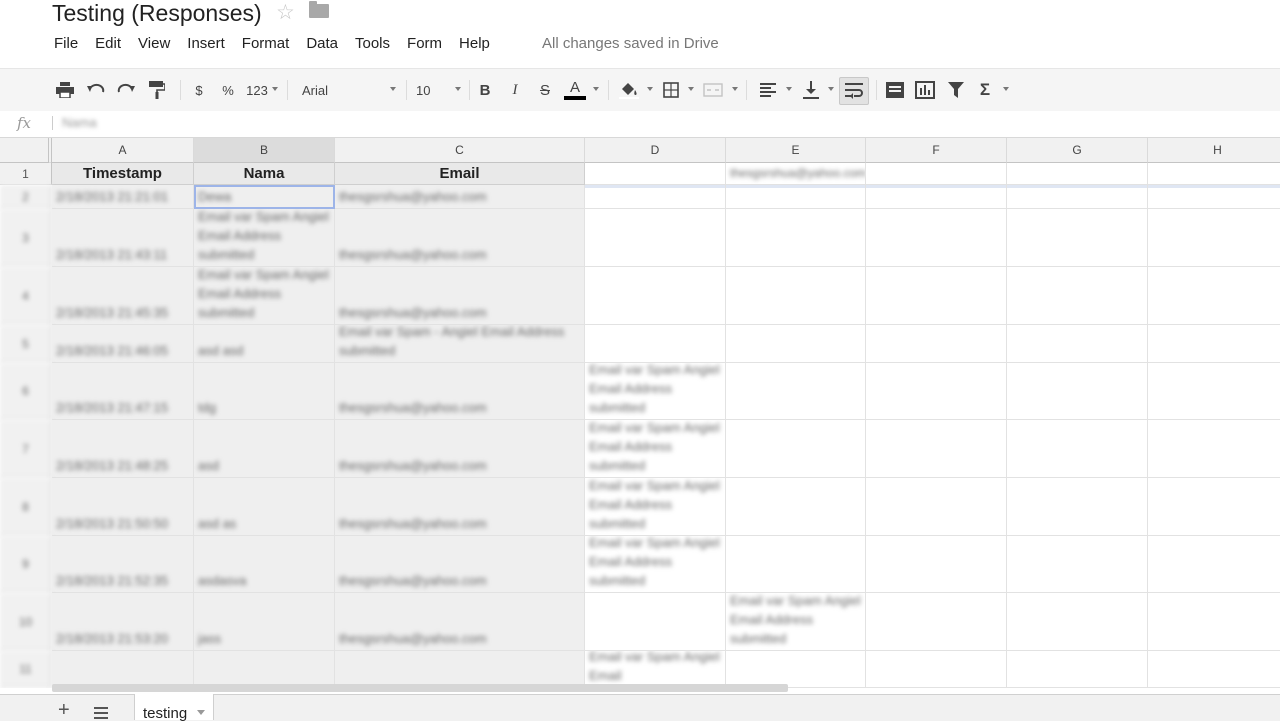  Describe the element at coordinates (123, 238) in the screenshot. I see `grid-cell: 2/18/2013 21:43:11` at that location.